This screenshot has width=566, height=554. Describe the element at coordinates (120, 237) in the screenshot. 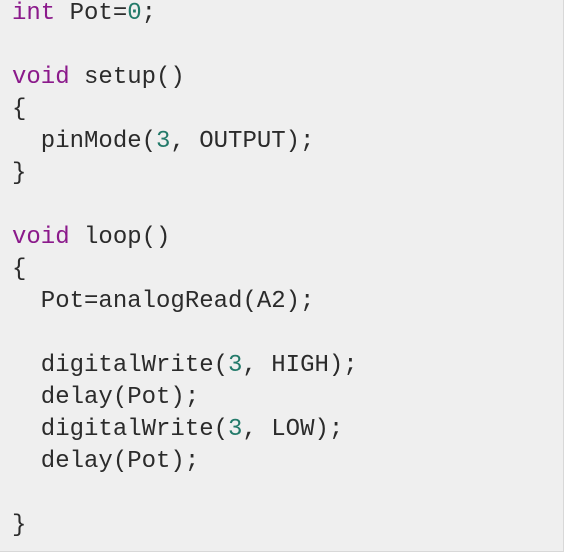

I see `code-token: loop()` at that location.